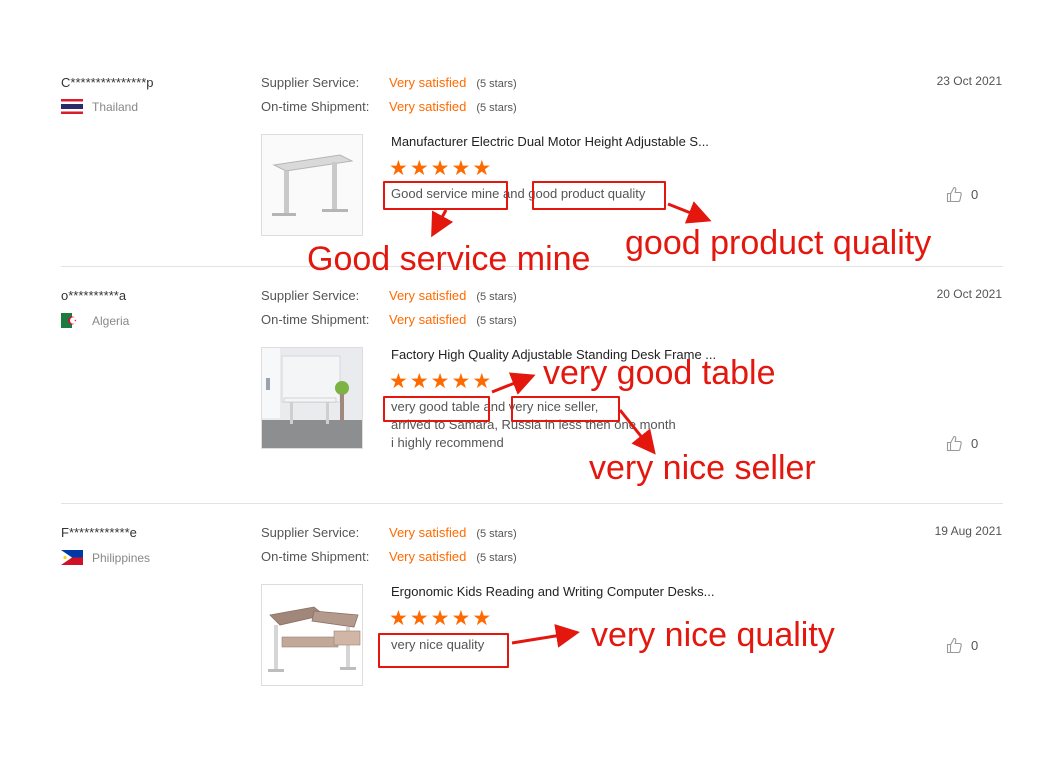 Image resolution: width=1063 pixels, height=777 pixels. I want to click on annotation-good-service: Good service mine, so click(449, 259).